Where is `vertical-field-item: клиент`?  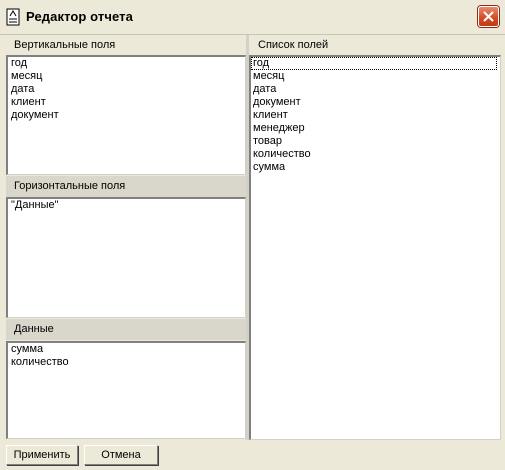
vertical-field-item: клиент is located at coordinates (126, 102).